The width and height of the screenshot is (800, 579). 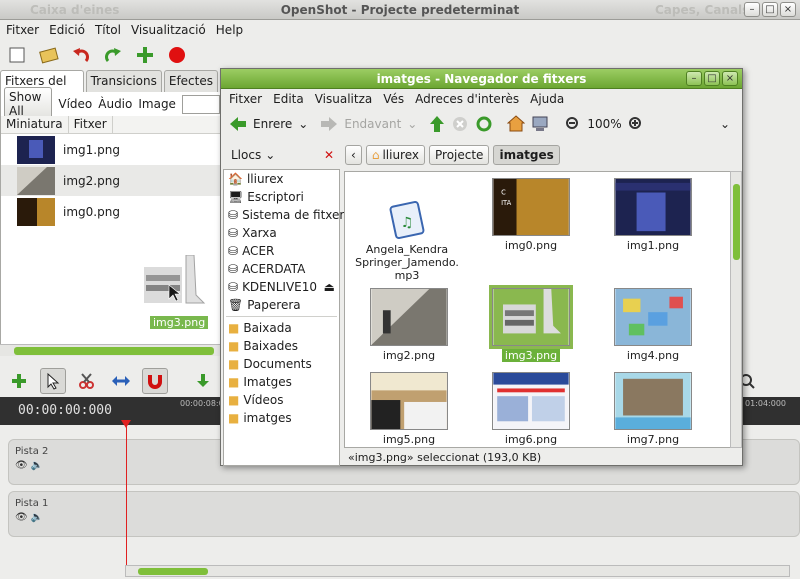 What do you see at coordinates (281, 400) in the screenshot?
I see `sidebar-bookmark-videos: ■ Vídeos` at bounding box center [281, 400].